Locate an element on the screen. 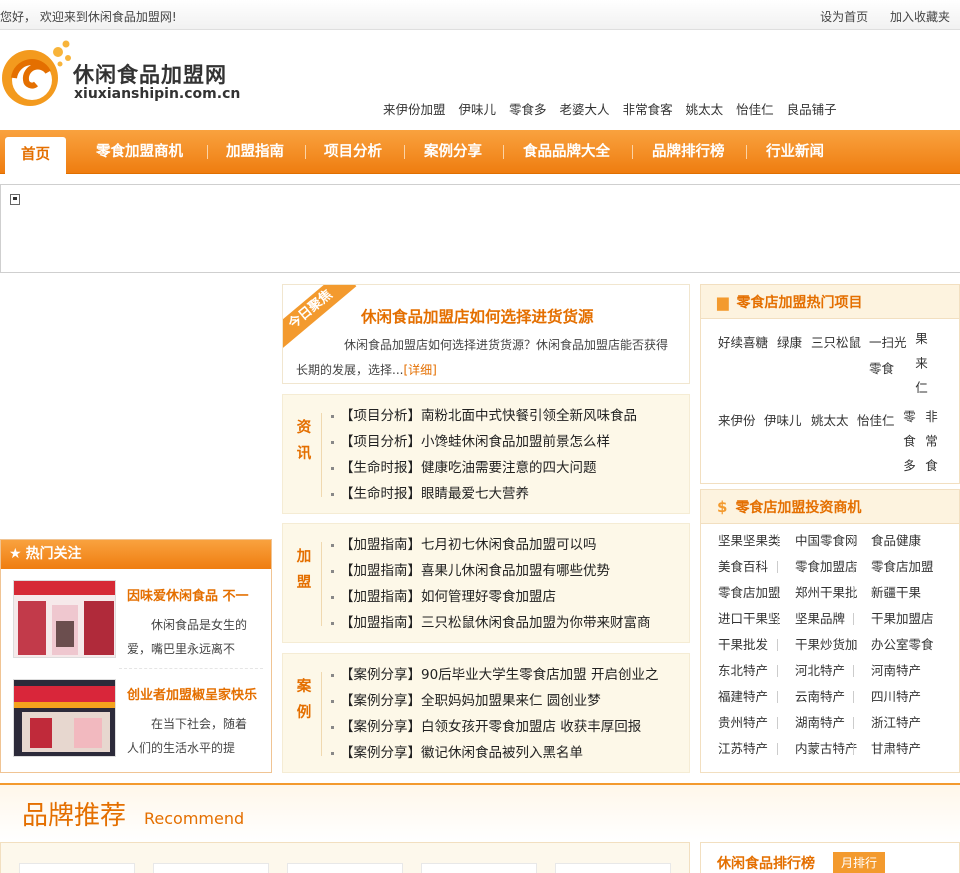  hot-brand-link: 姚太太 is located at coordinates (705, 109).